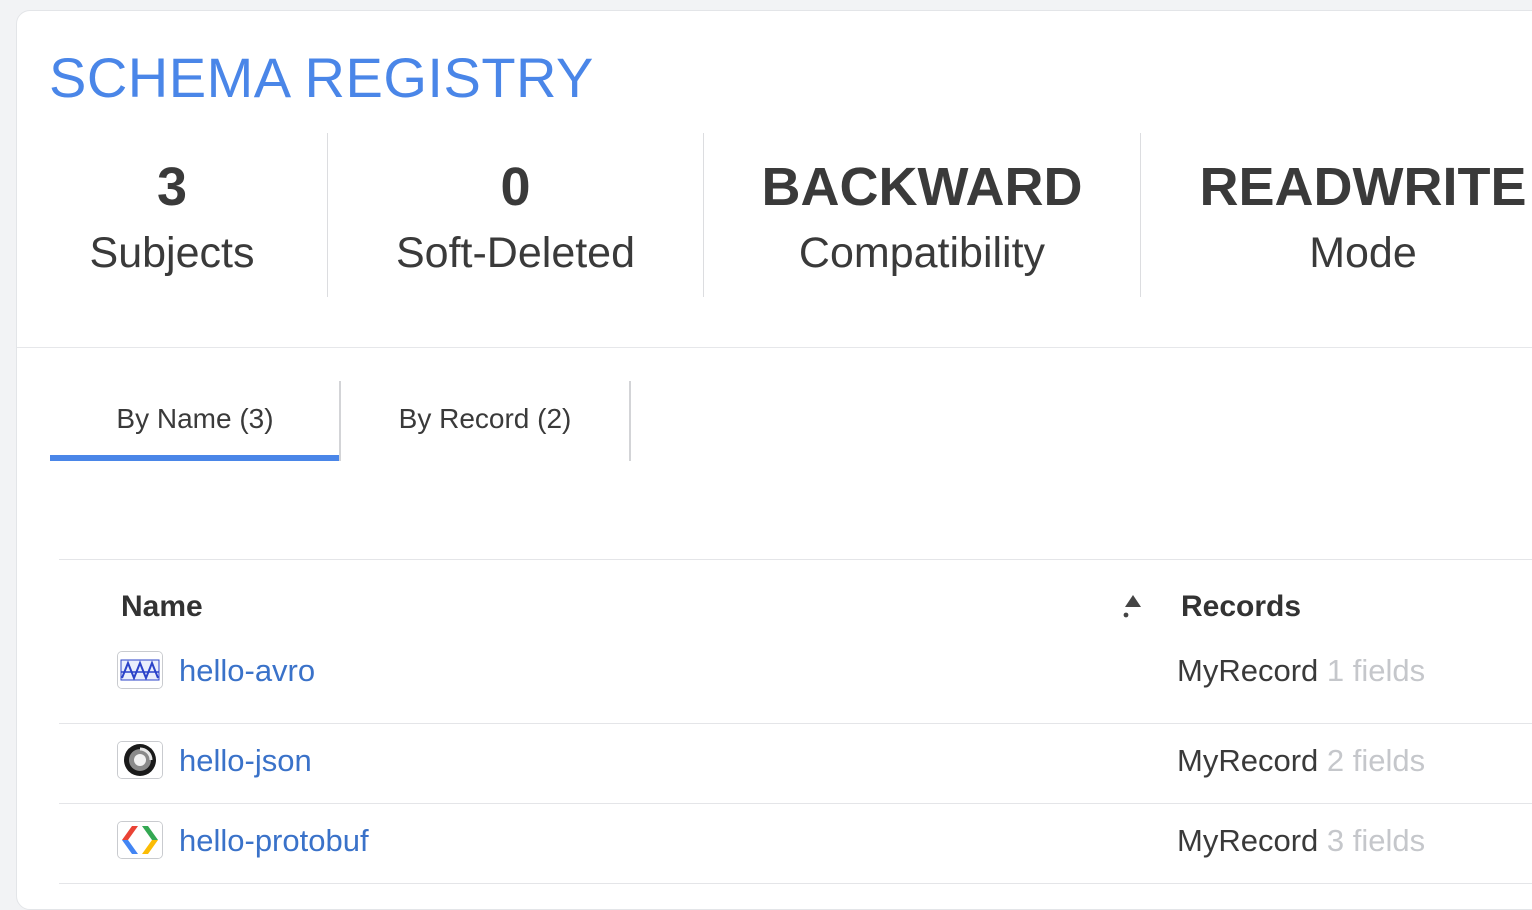 The height and width of the screenshot is (910, 1532). I want to click on stat-value: BACKWARD, so click(922, 187).